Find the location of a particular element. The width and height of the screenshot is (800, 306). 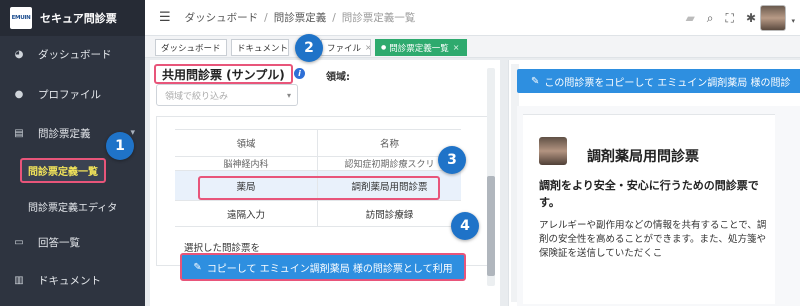

table-row: 遠隔入力 訪問診療録 is located at coordinates (318, 214).